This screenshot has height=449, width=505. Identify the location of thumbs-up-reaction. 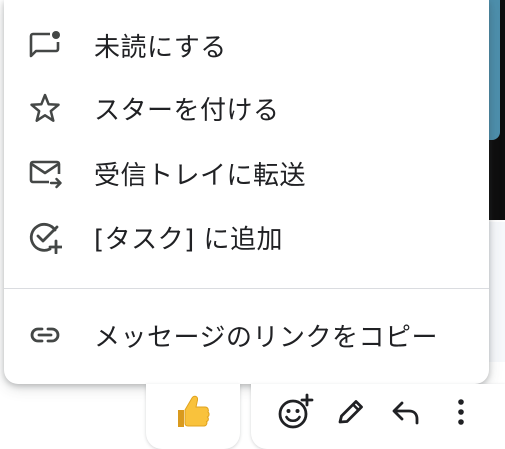
(192, 414).